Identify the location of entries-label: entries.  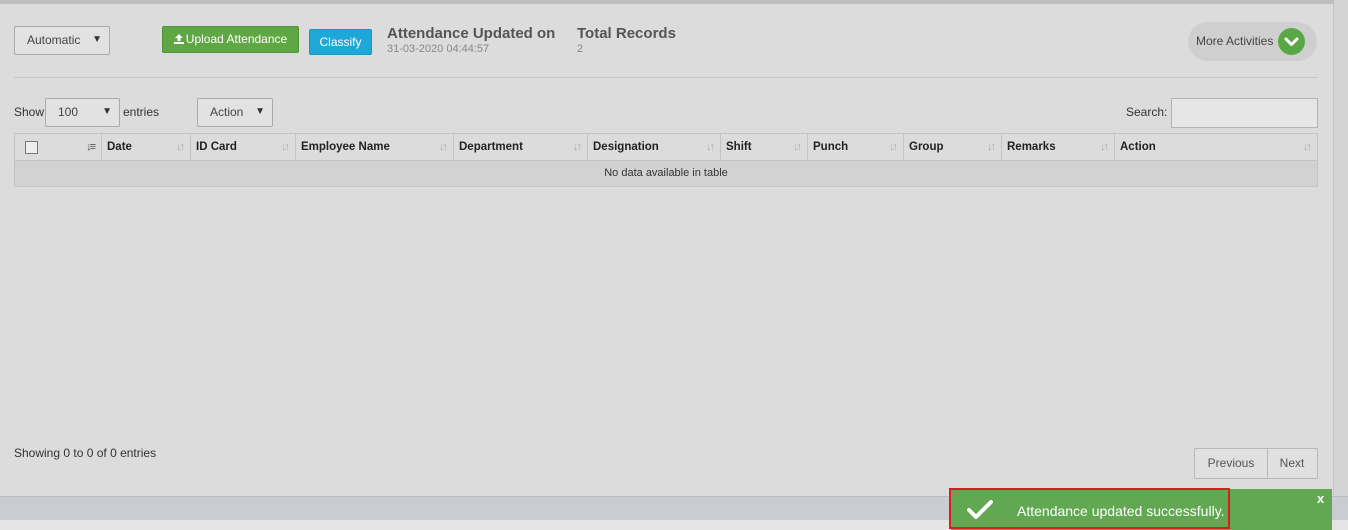
(141, 112).